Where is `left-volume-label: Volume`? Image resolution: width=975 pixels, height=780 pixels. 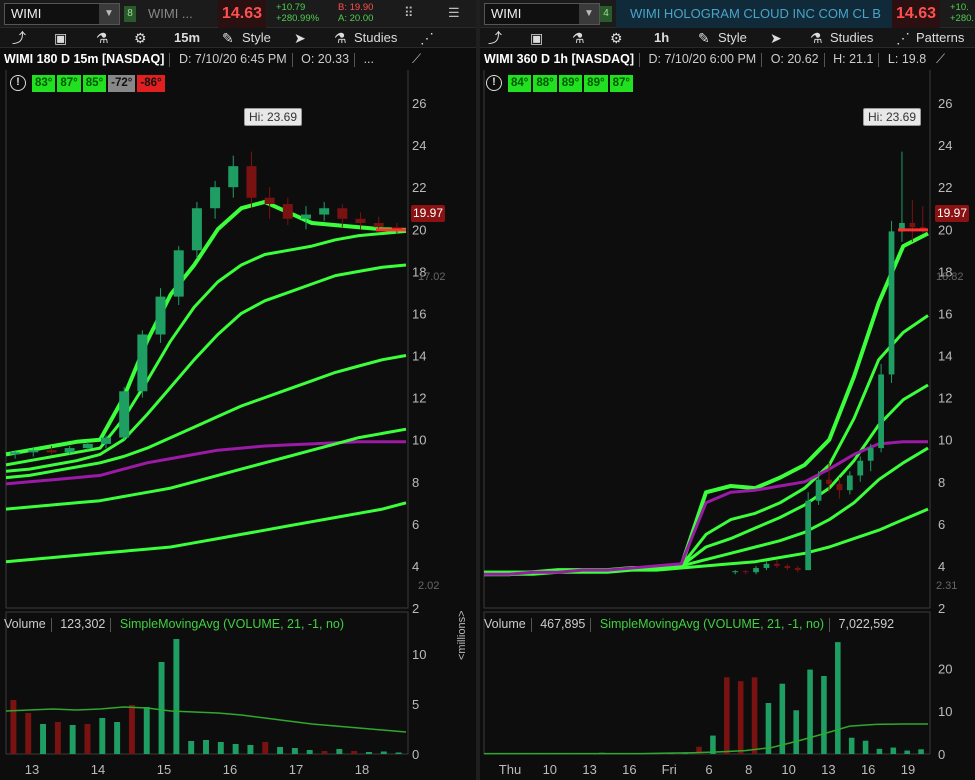
left-volume-label: Volume is located at coordinates (25, 624).